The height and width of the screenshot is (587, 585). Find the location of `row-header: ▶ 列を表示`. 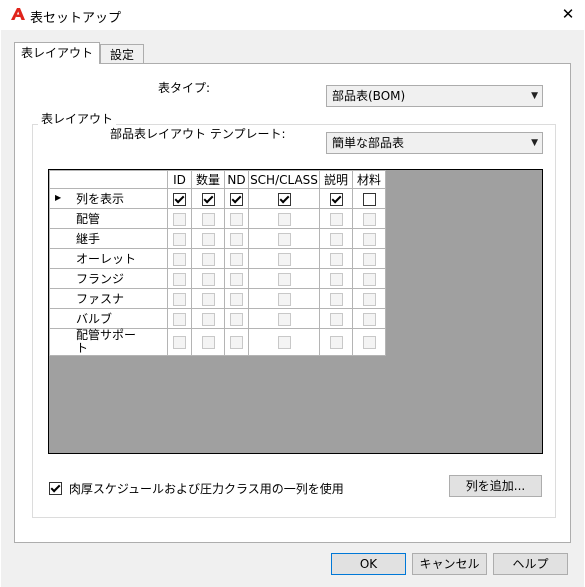

row-header: ▶ 列を表示 is located at coordinates (108, 198).